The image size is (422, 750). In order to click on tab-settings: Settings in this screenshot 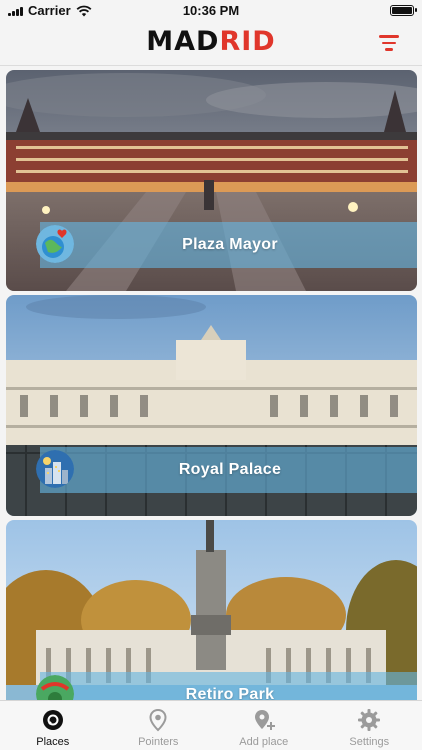, I will do `click(369, 725)`.